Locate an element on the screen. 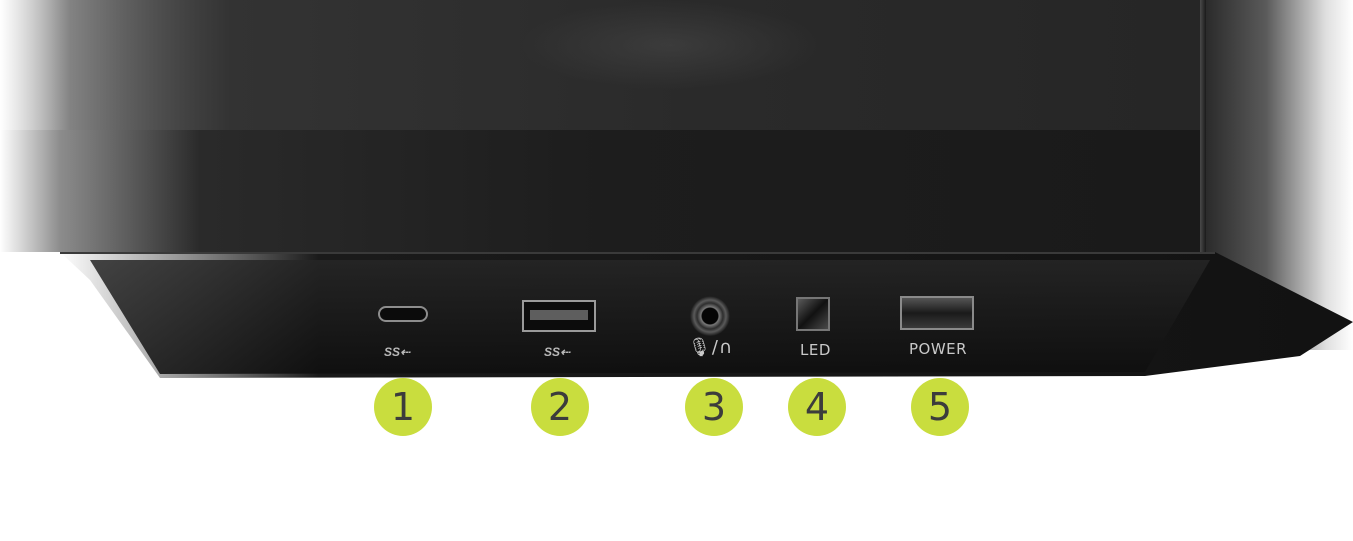  fan-reflection is located at coordinates (670, 45).